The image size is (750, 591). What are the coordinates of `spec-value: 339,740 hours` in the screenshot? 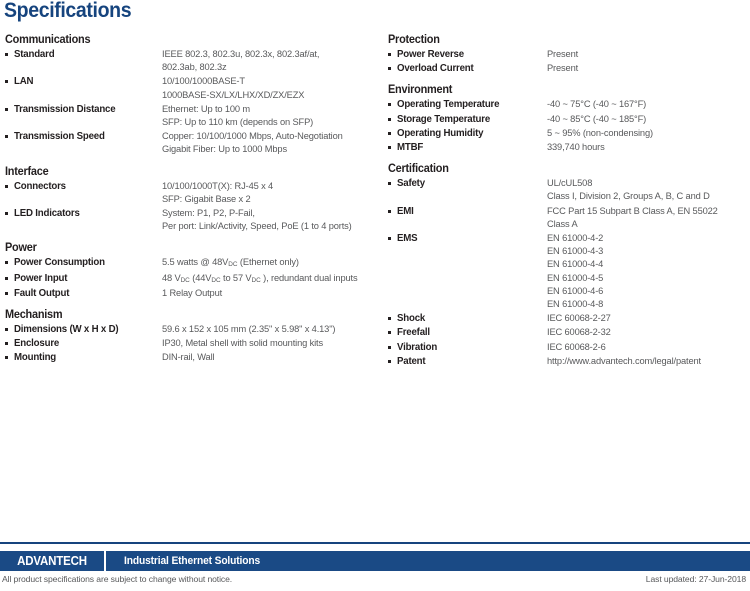 It's located at (576, 148).